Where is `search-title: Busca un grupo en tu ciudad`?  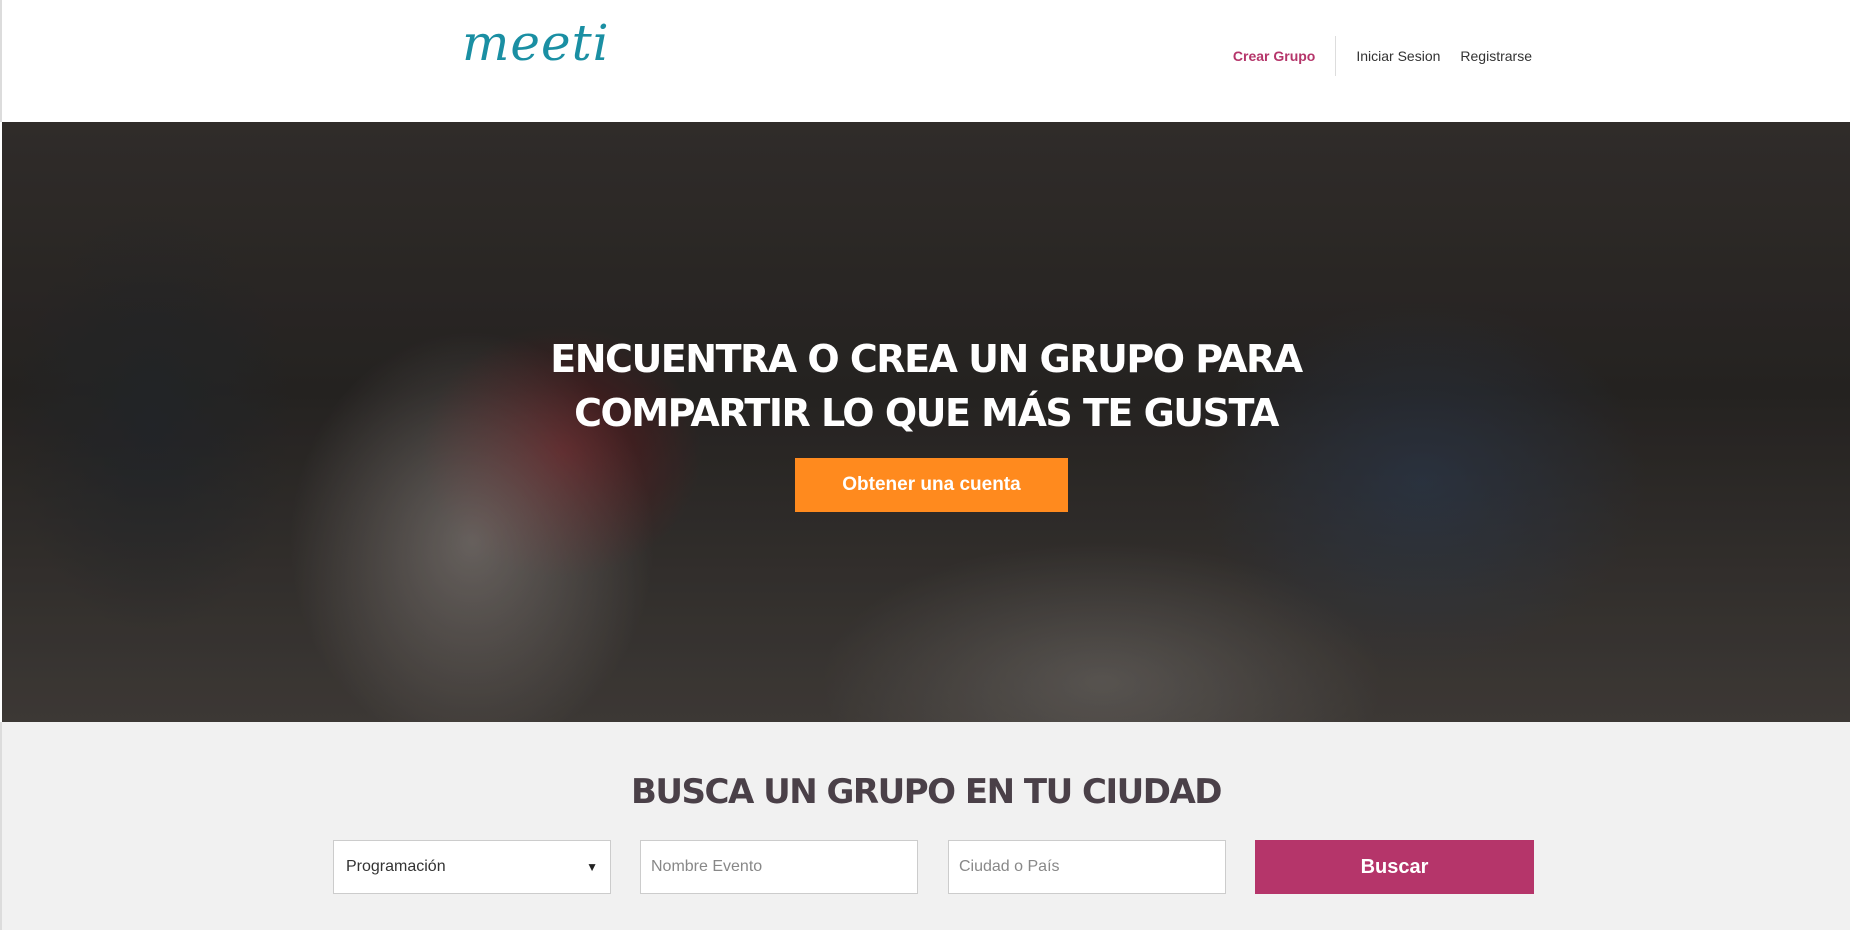
search-title: Busca un grupo en tu ciudad is located at coordinates (927, 792).